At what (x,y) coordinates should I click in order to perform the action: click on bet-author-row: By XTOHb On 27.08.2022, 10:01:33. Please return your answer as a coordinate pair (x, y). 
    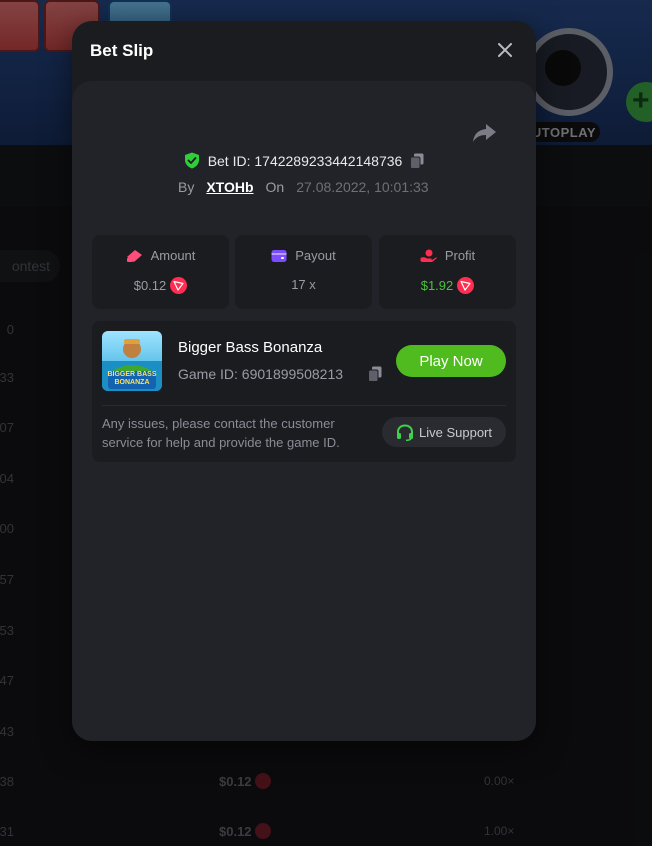
    Looking at the image, I should click on (303, 187).